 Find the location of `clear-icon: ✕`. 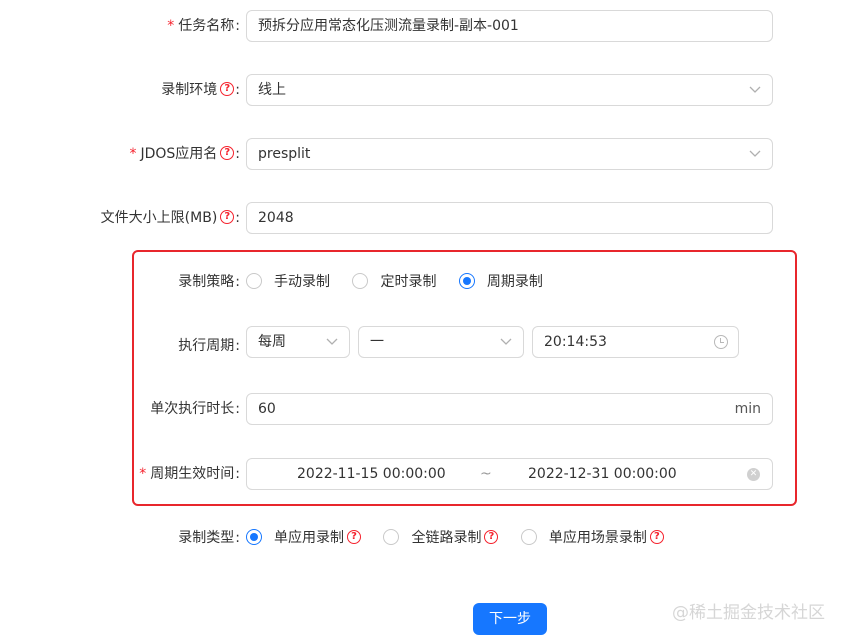

clear-icon: ✕ is located at coordinates (753, 474).